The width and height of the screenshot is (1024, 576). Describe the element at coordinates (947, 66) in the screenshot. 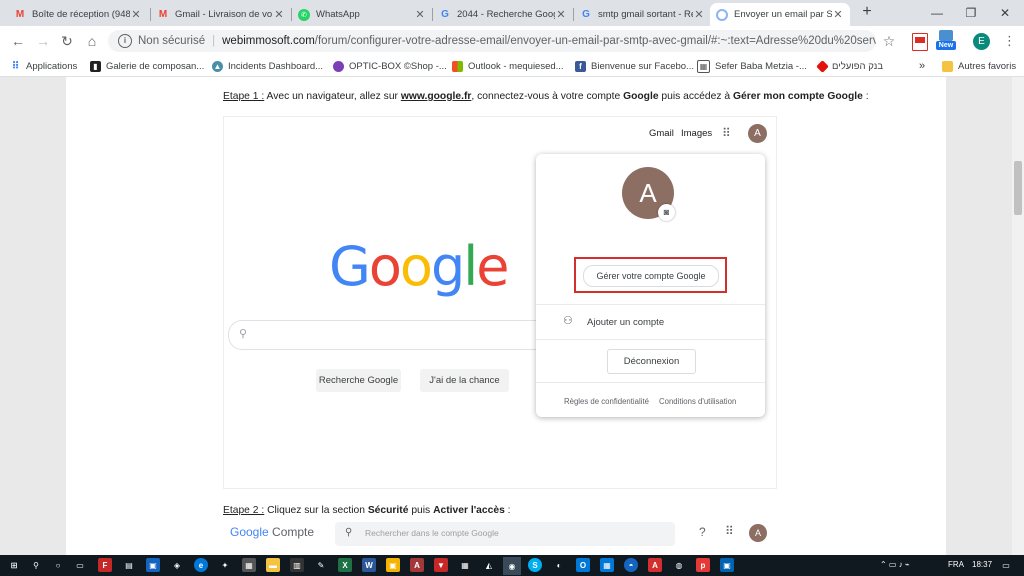

I see `folder-icon` at that location.